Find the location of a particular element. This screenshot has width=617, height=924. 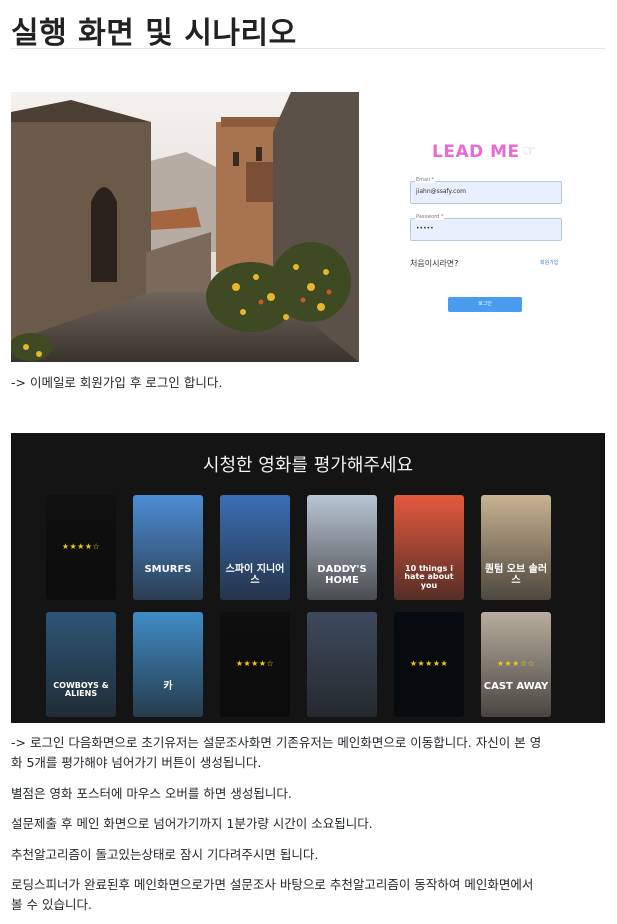

movie-poster: COWBOYS & ALIENS is located at coordinates (81, 664).